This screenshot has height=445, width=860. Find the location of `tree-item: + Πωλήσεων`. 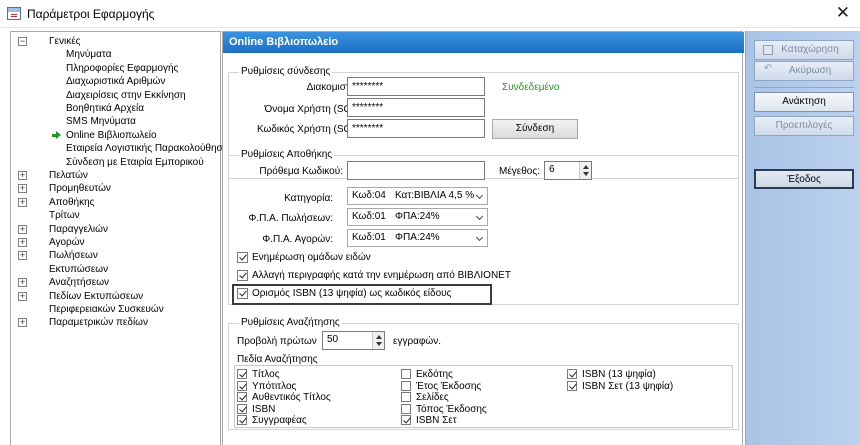

tree-item: + Πωλήσεων is located at coordinates (115, 255).